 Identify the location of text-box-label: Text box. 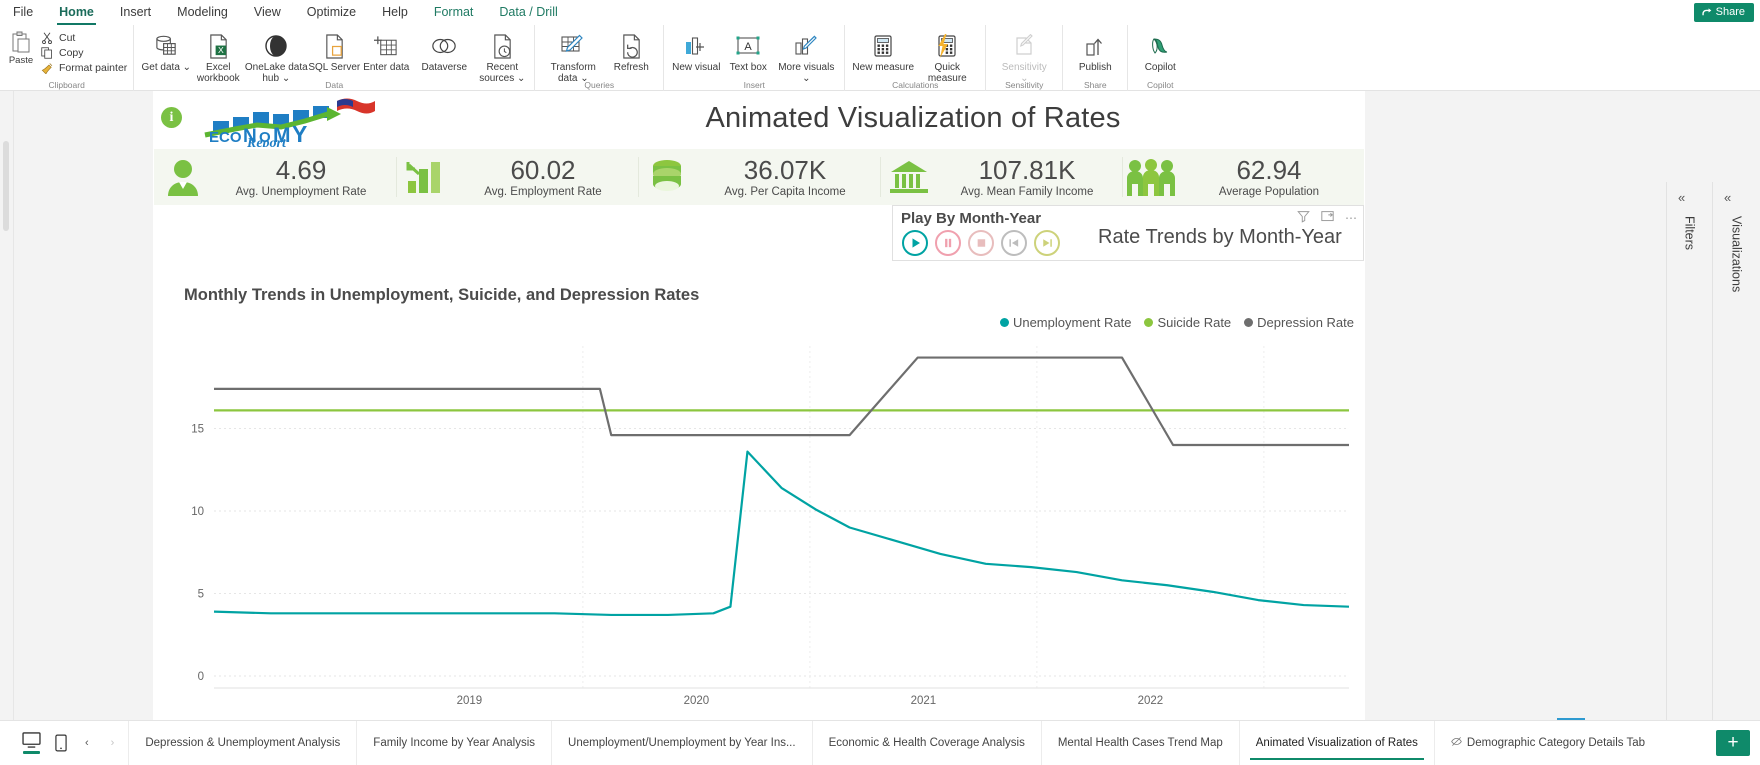
(748, 67).